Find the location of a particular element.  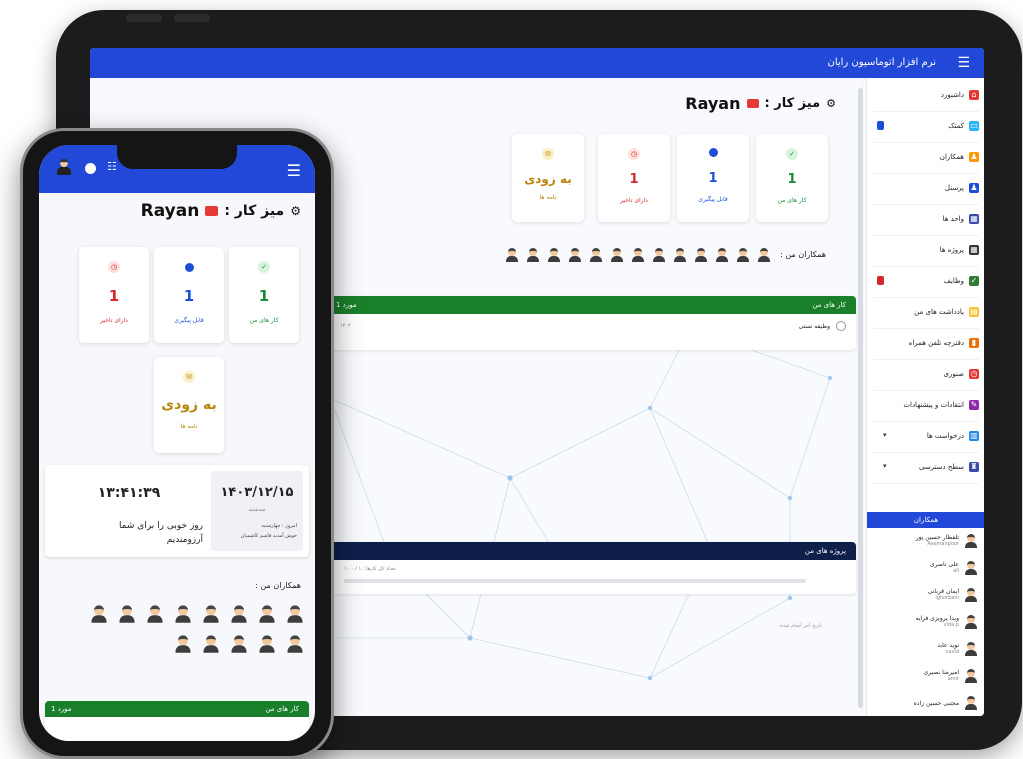

my-projects-header: پروژه های من is located at coordinates (593, 551).